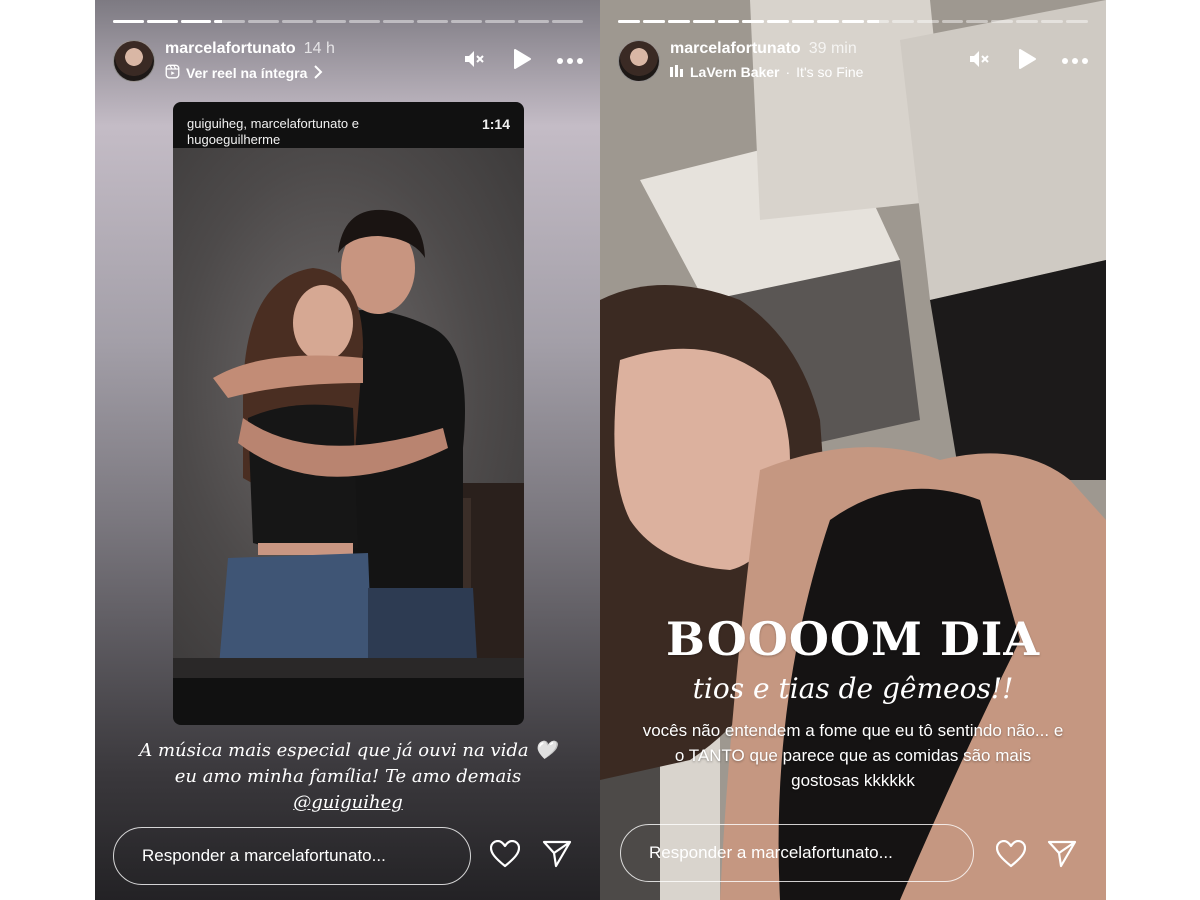  What do you see at coordinates (495, 124) in the screenshot?
I see `reel-duration: 1:14` at bounding box center [495, 124].